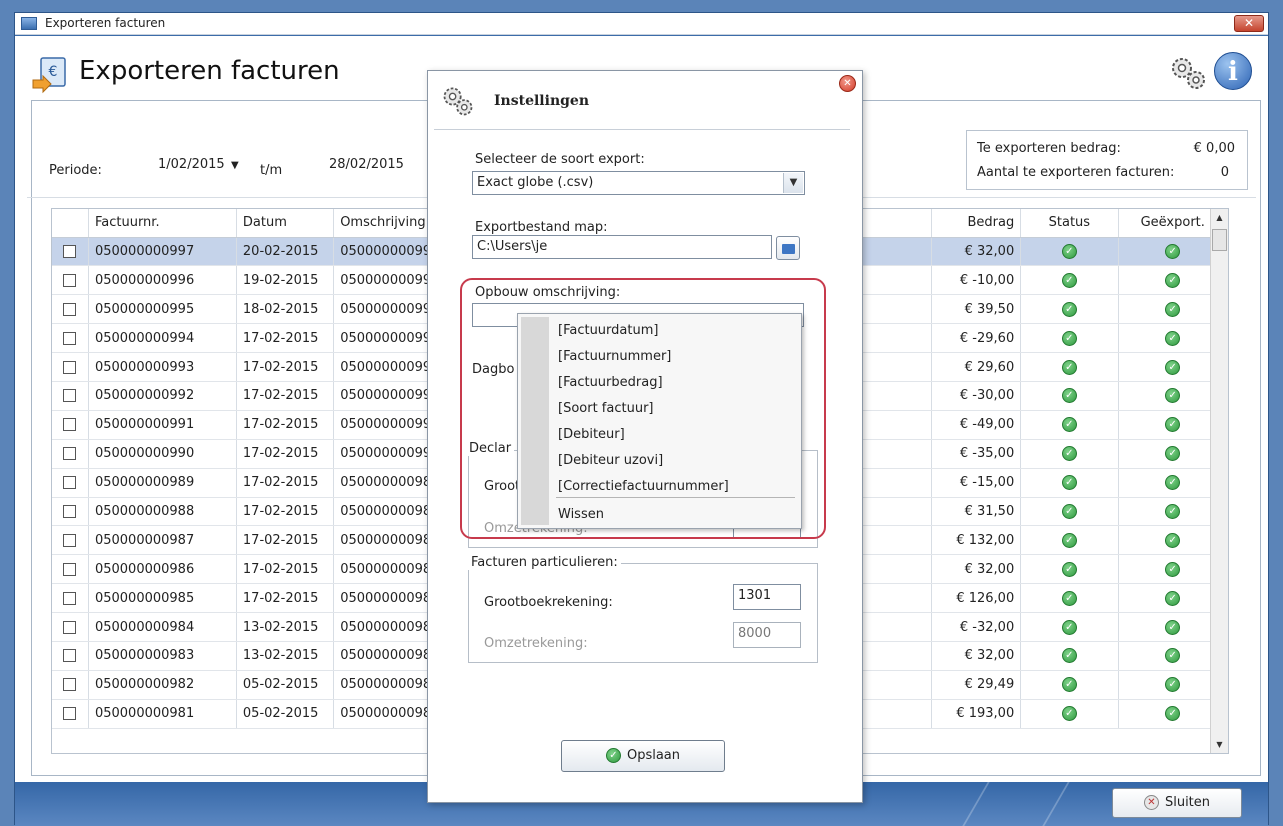 This screenshot has height=826, width=1283. What do you see at coordinates (976, 338) in the screenshot?
I see `cell-bedrag: € -29,60` at bounding box center [976, 338].